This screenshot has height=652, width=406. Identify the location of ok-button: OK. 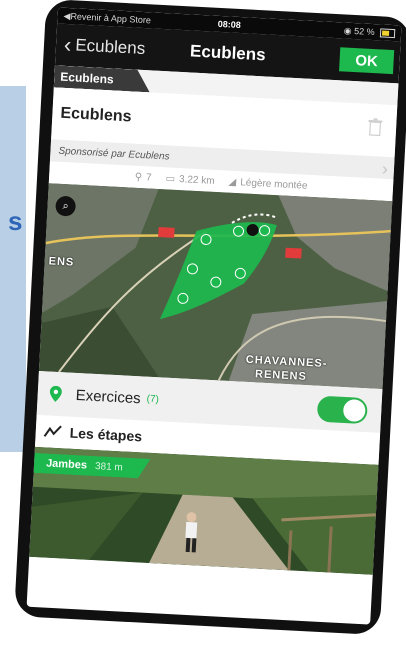
(367, 61).